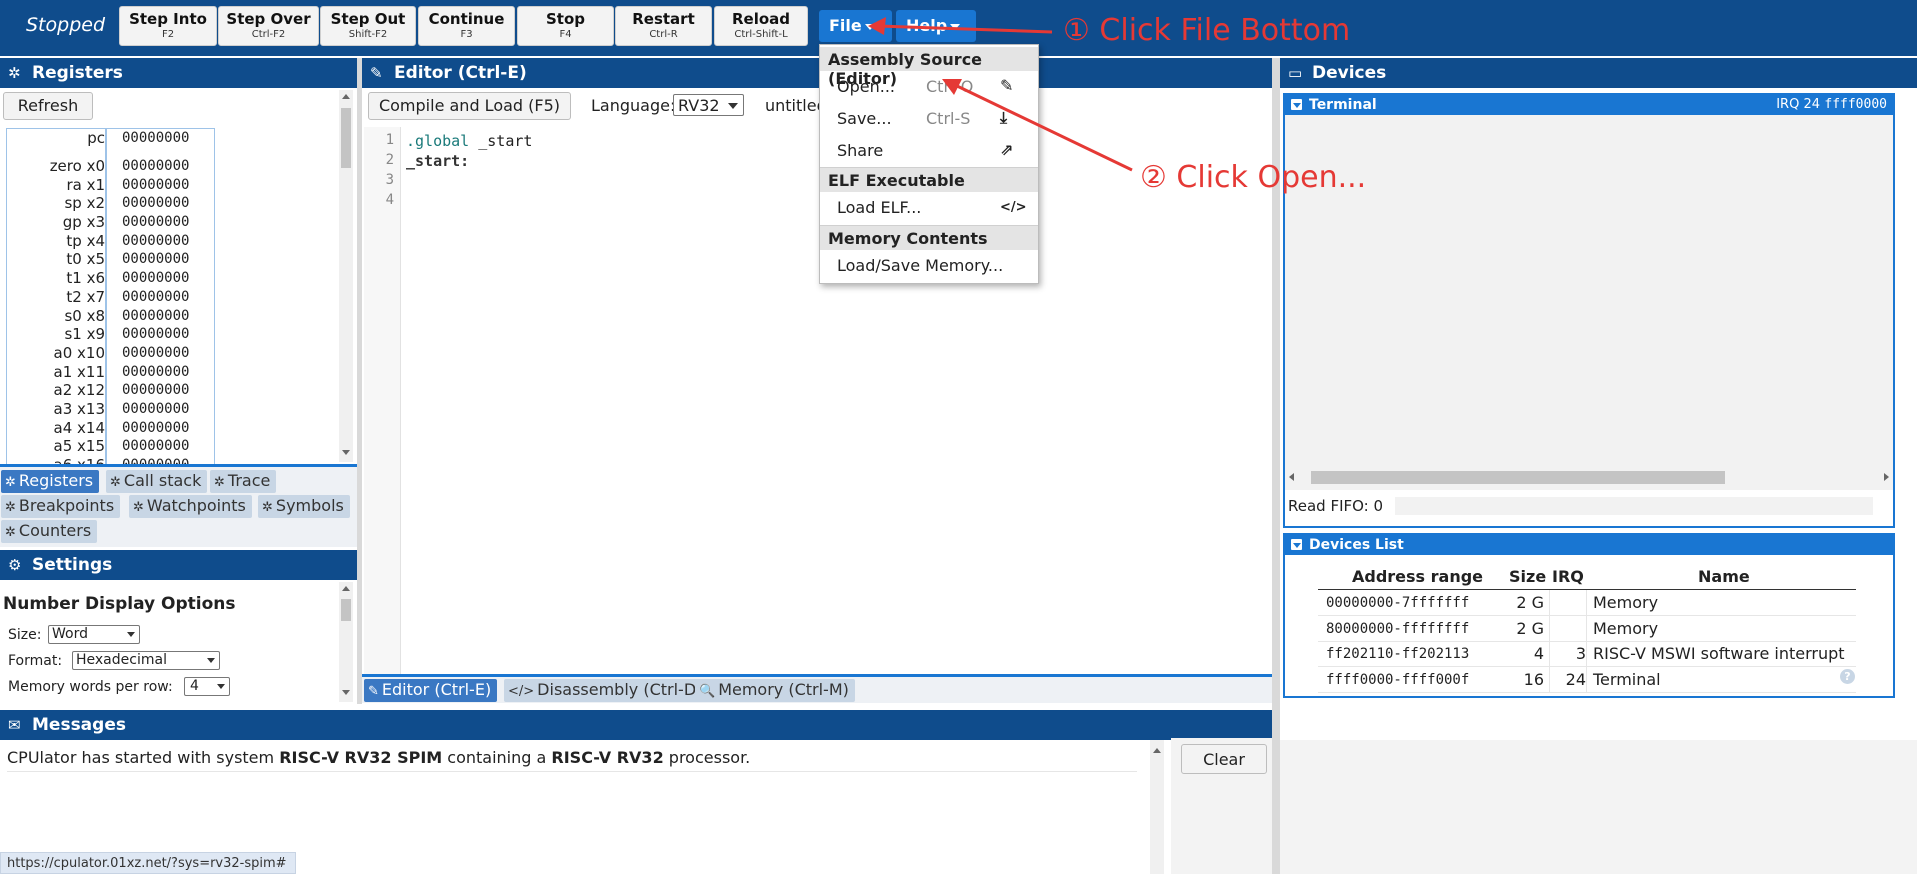 Image resolution: width=1917 pixels, height=874 pixels. What do you see at coordinates (1004, 117) in the screenshot?
I see `download-icon: ⤓` at bounding box center [1004, 117].